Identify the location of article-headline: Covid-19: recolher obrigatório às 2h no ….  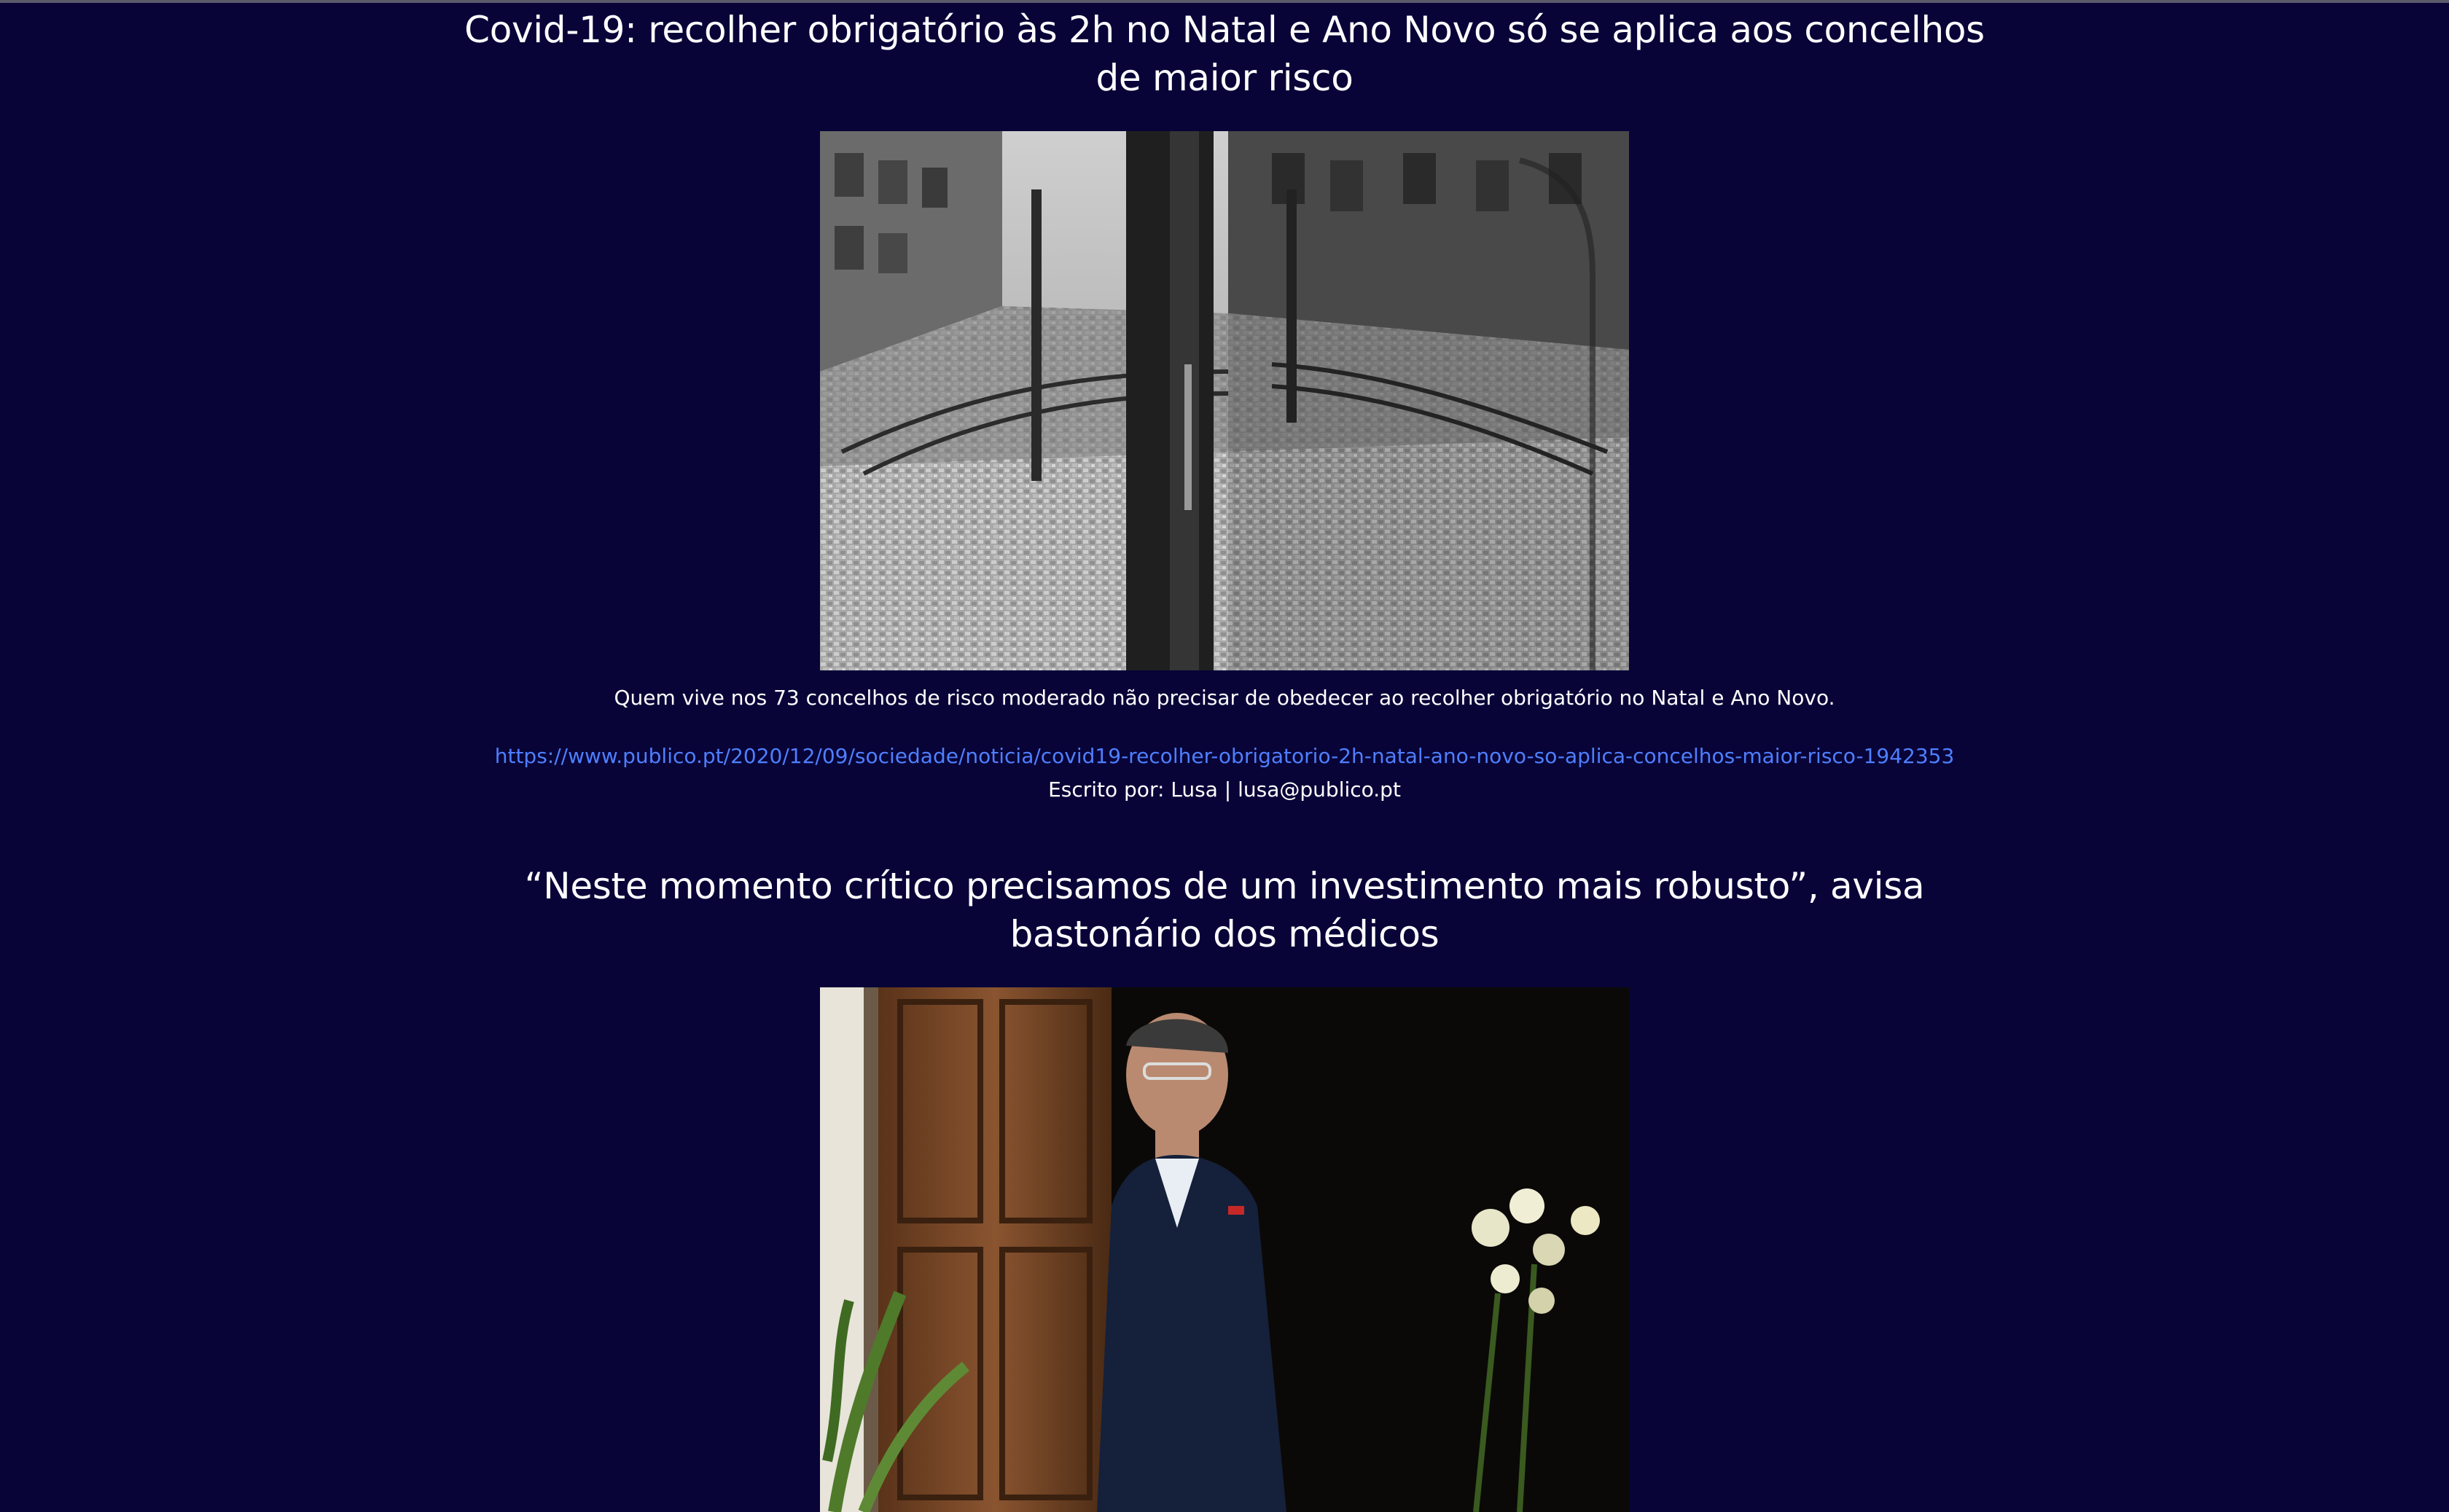
(1224, 54).